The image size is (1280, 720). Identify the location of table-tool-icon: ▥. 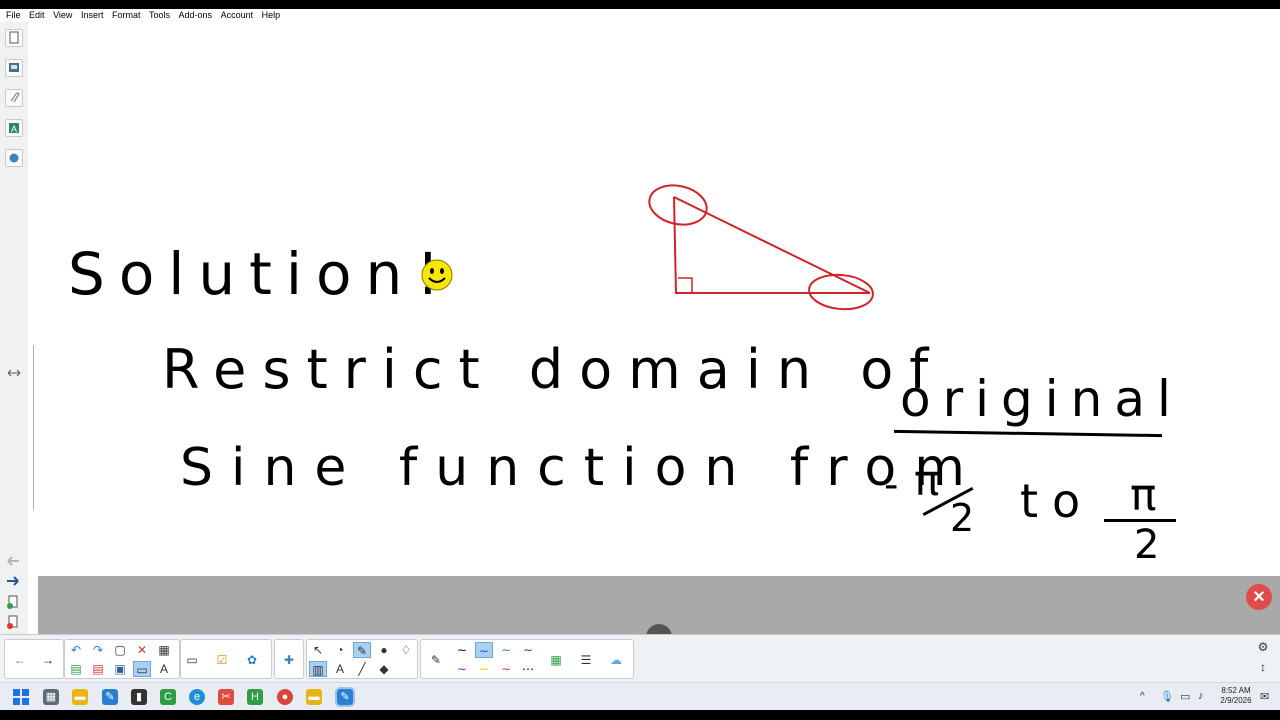
(318, 669).